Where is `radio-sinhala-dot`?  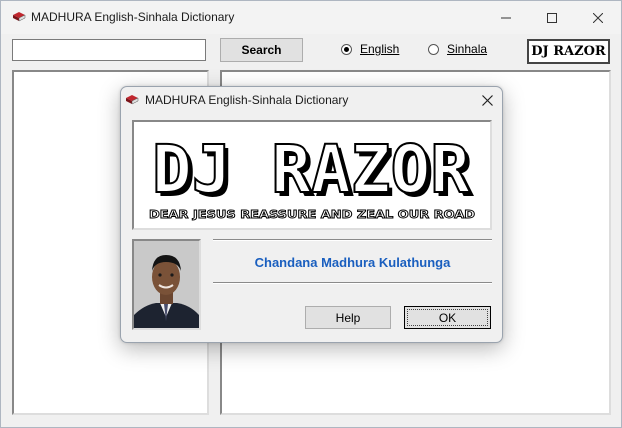
radio-sinhala-dot is located at coordinates (433, 49).